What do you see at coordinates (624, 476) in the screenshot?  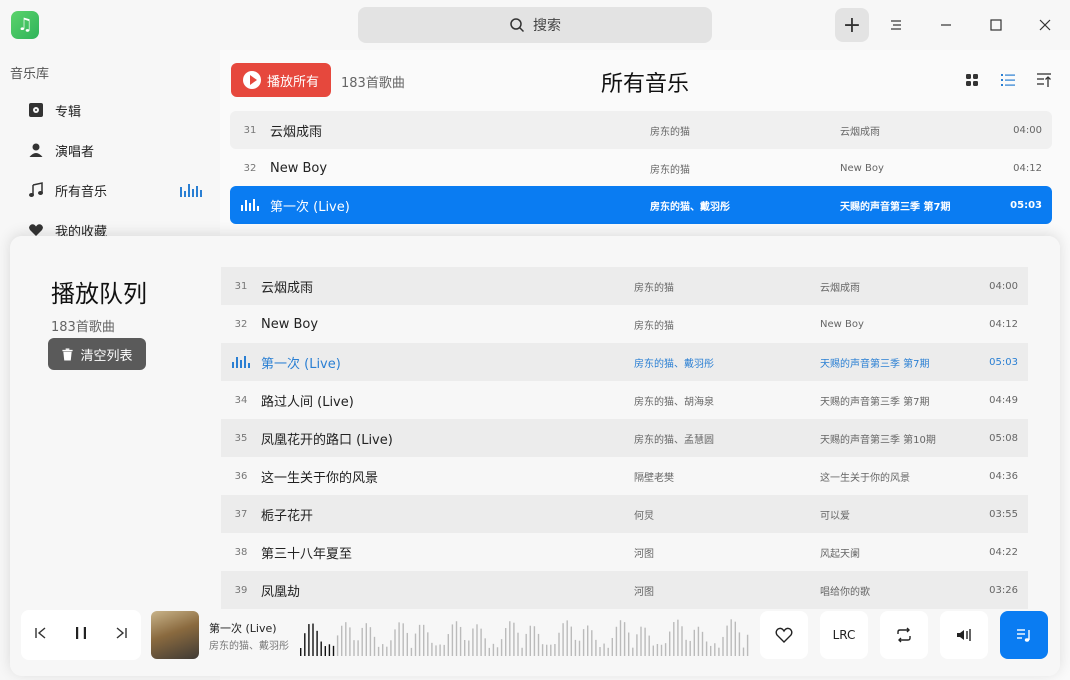 I see `list-item: 36 这一生关于你的风景 隔壁老樊 这一生关于你的风景 04:36` at bounding box center [624, 476].